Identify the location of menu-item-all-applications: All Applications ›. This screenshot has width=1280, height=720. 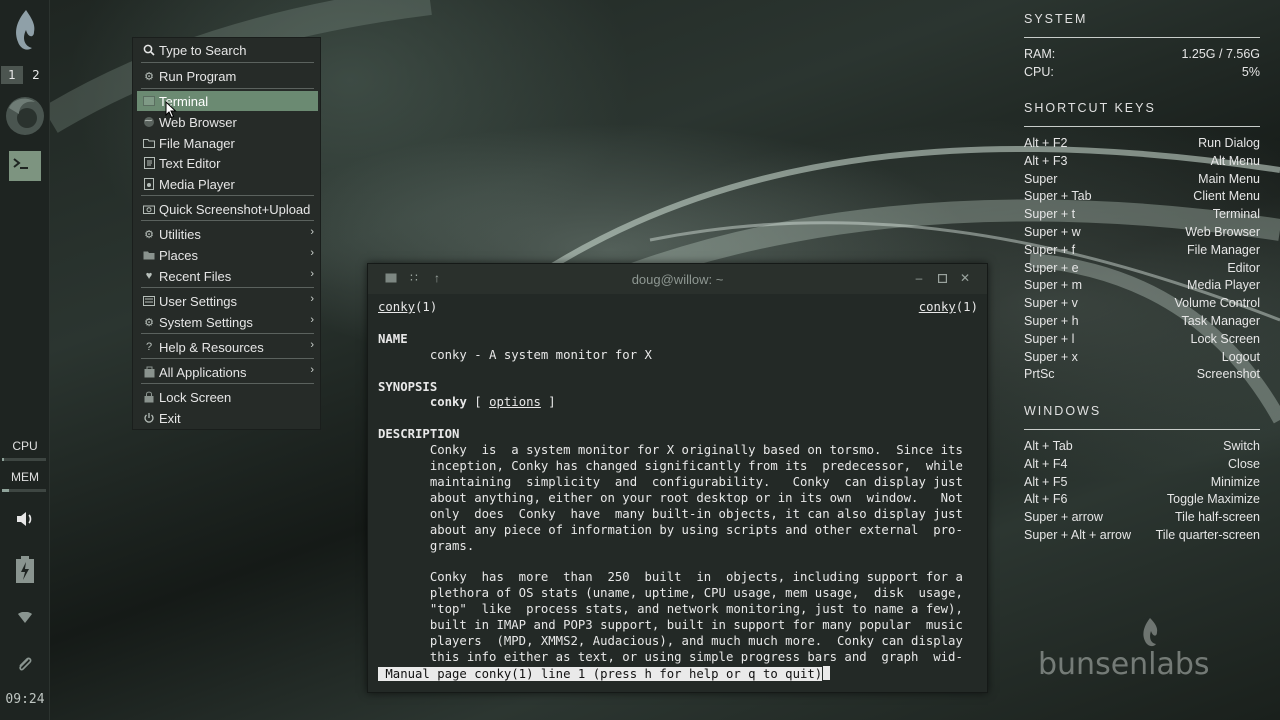
(227, 372).